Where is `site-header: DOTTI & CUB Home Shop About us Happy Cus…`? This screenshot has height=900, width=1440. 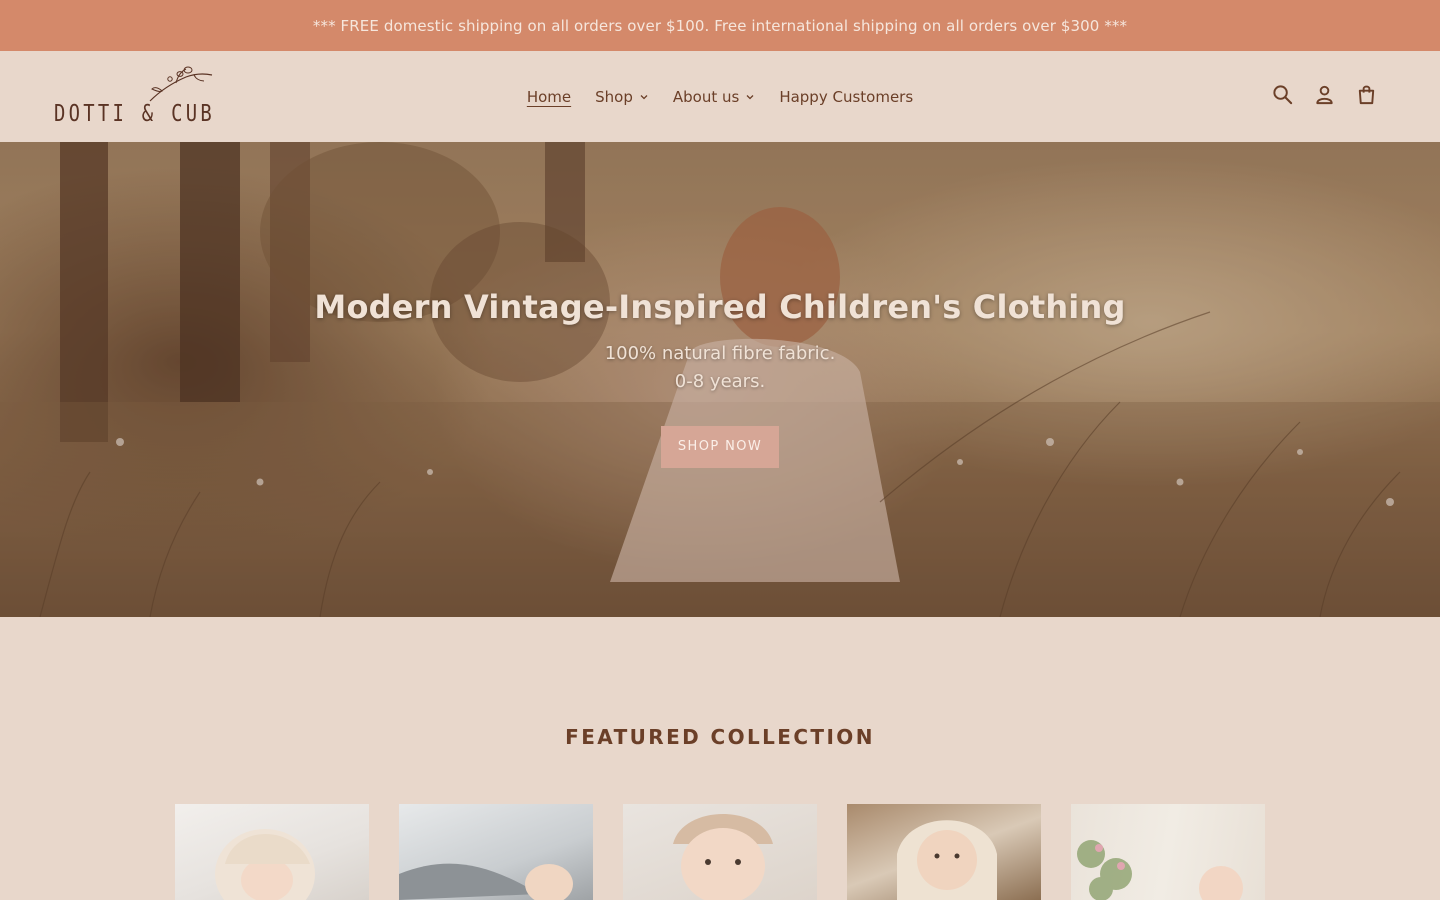
site-header: DOTTI & CUB Home Shop About us Happy Cus… is located at coordinates (720, 96).